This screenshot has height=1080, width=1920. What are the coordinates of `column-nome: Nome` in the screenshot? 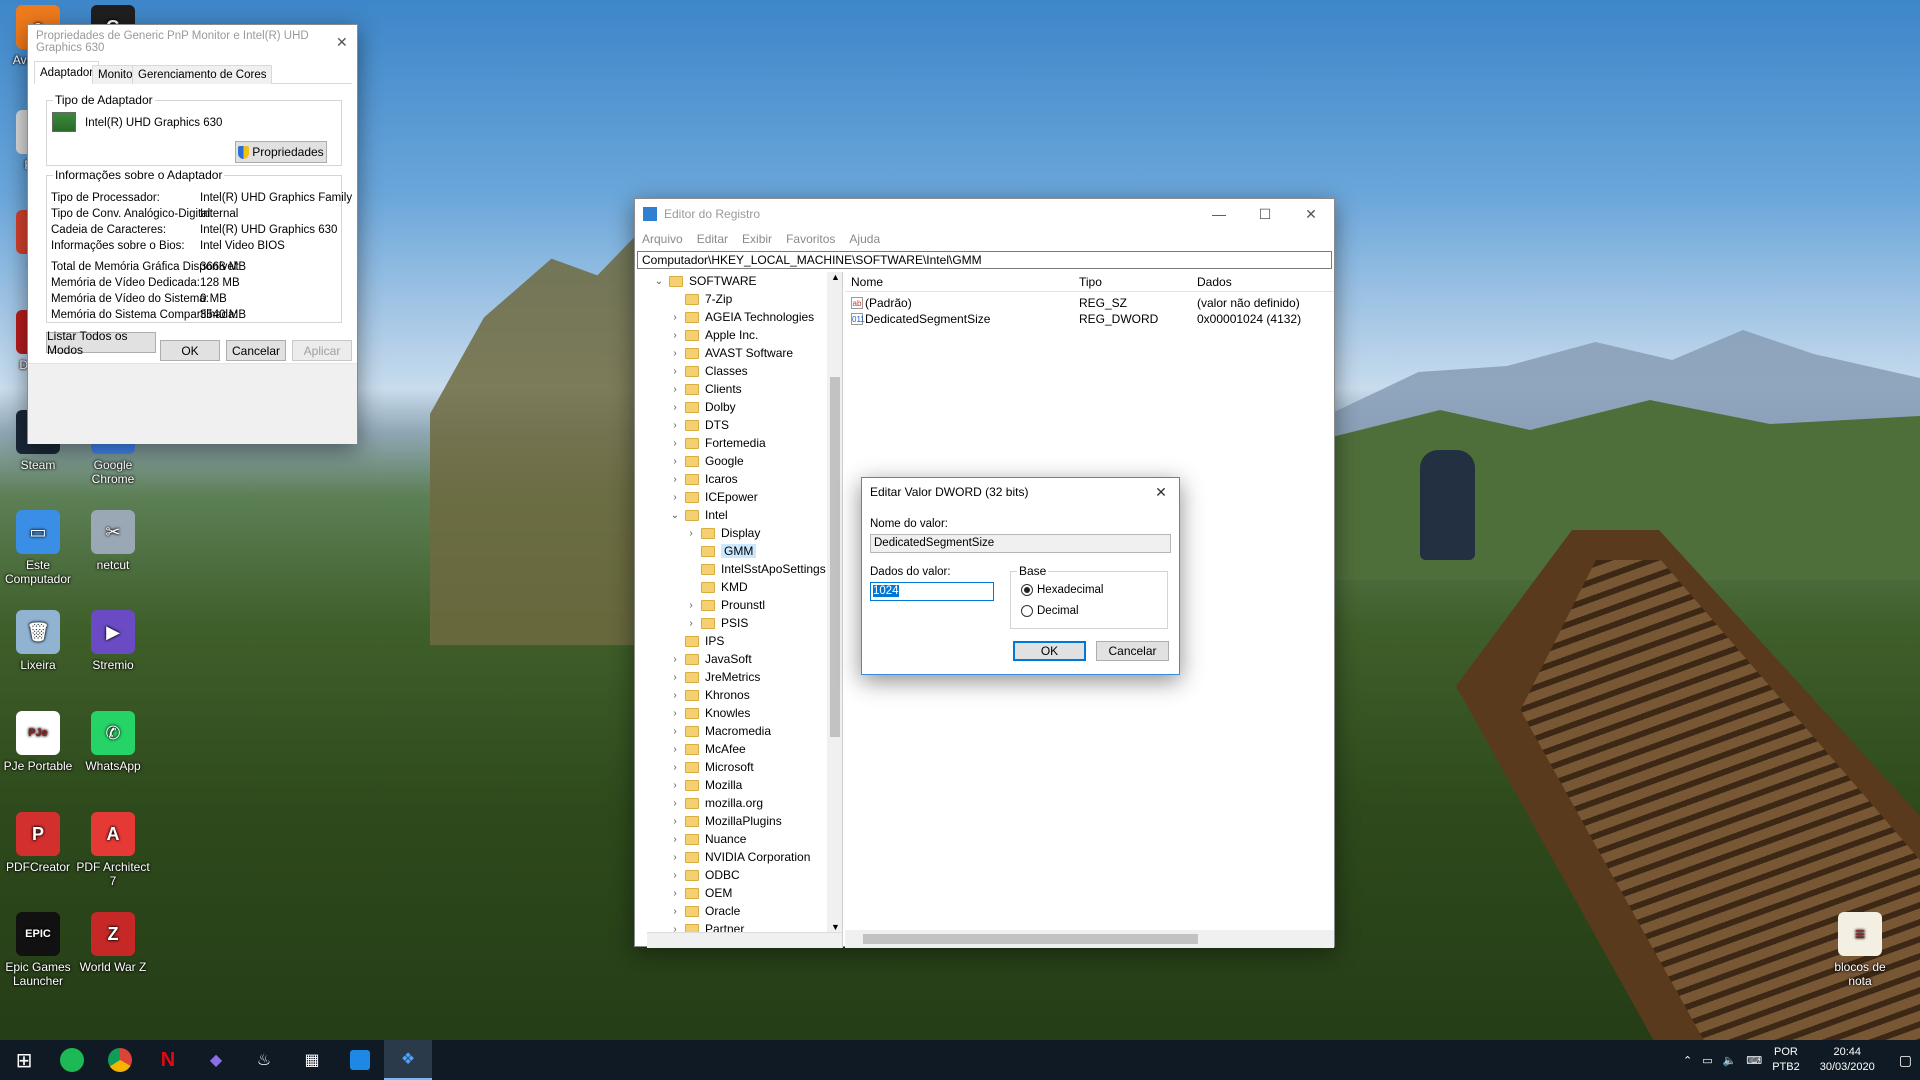 It's located at (867, 282).